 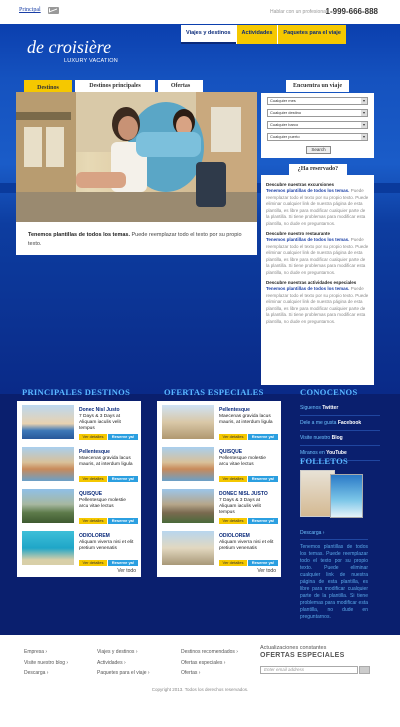 I want to click on mail-icon, so click(x=53, y=10).